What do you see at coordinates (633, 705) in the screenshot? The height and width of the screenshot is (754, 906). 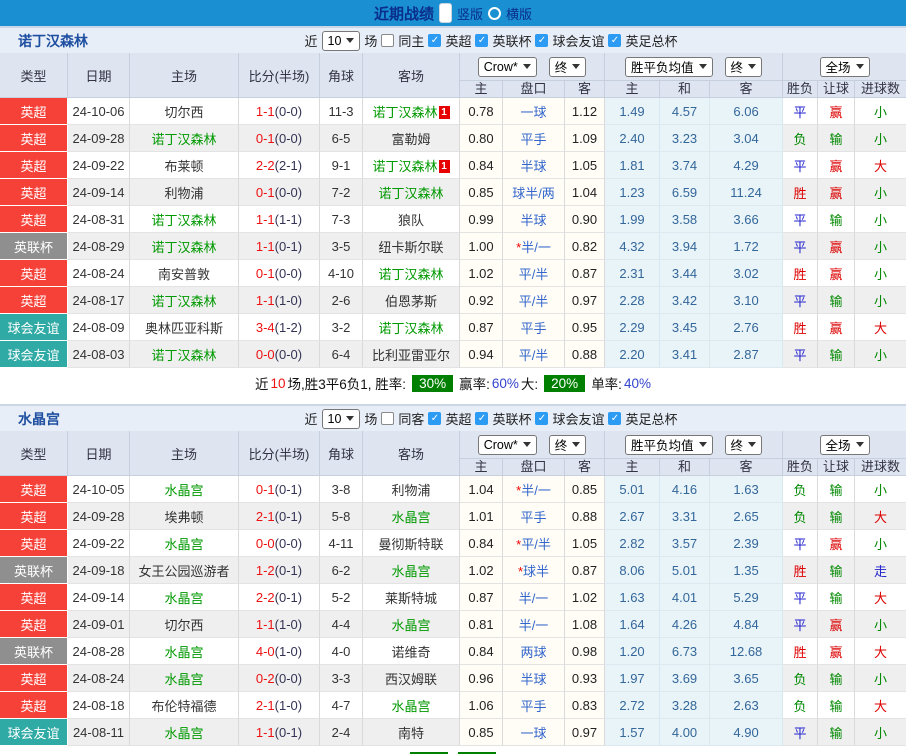 I see `avg-home-value: 2.72` at bounding box center [633, 705].